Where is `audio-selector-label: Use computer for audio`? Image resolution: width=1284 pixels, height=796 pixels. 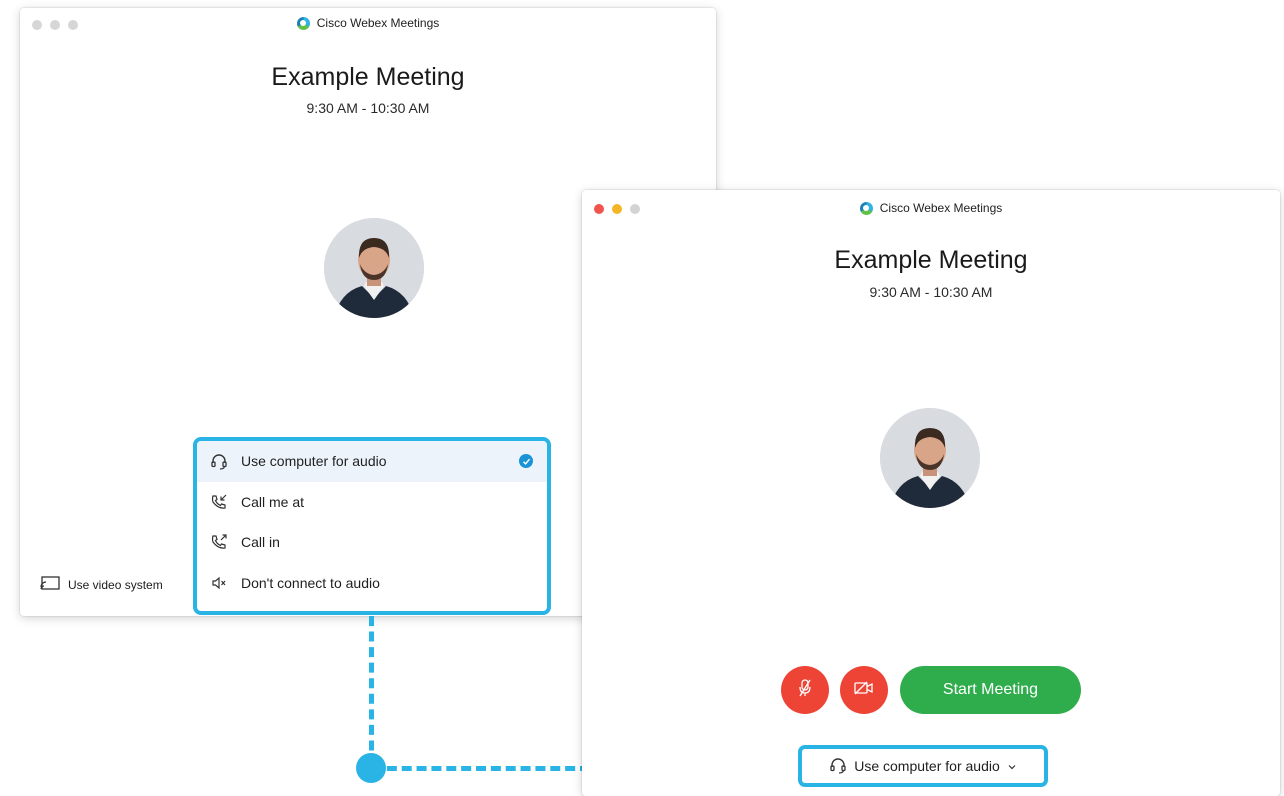
audio-selector-label: Use computer for audio is located at coordinates (927, 766).